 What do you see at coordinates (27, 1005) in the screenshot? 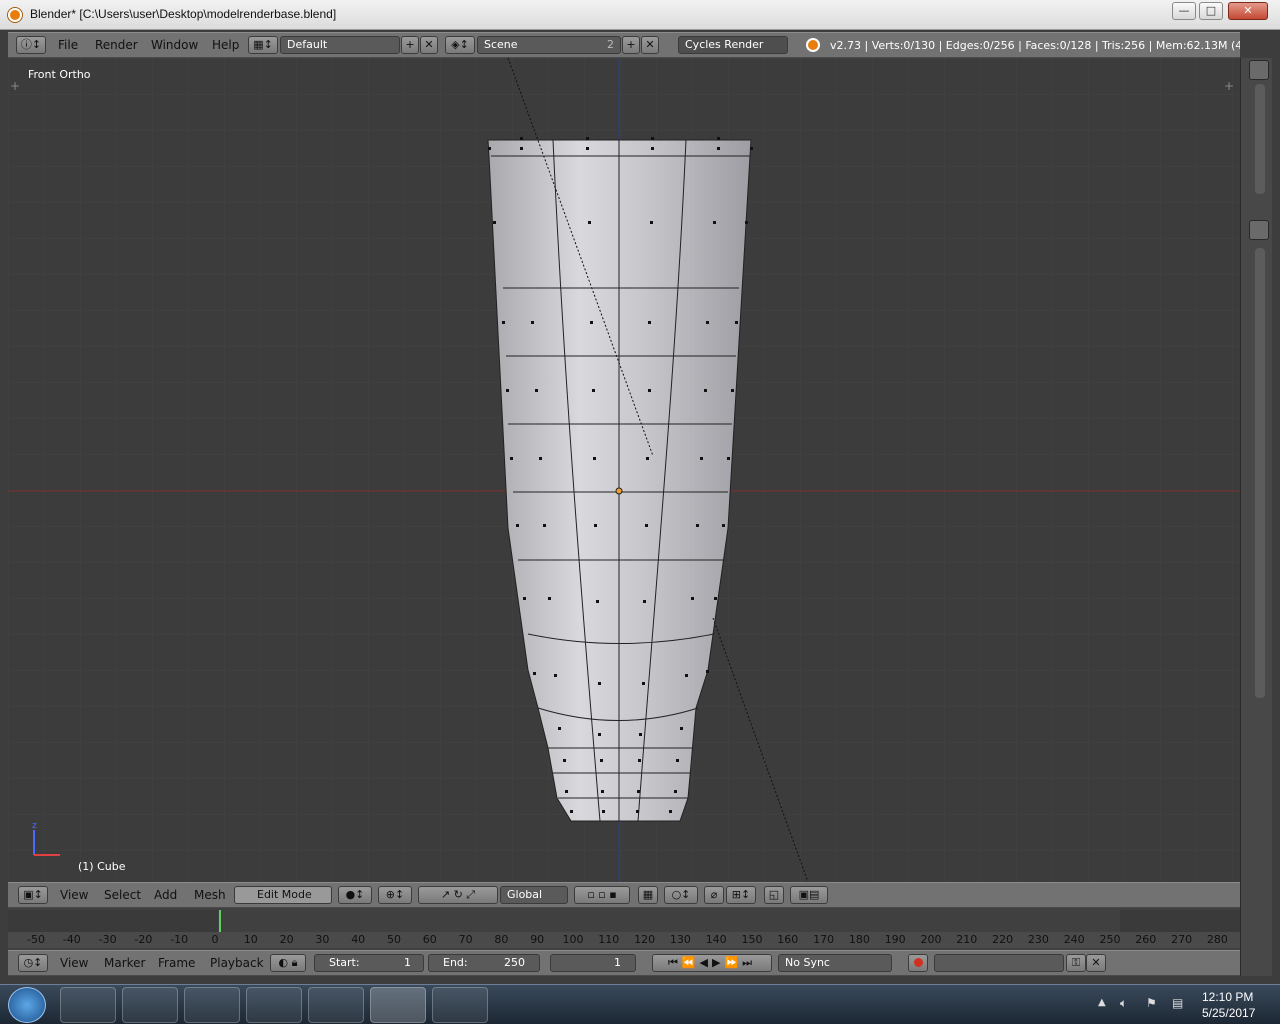
I see `start-orb-icon` at bounding box center [27, 1005].